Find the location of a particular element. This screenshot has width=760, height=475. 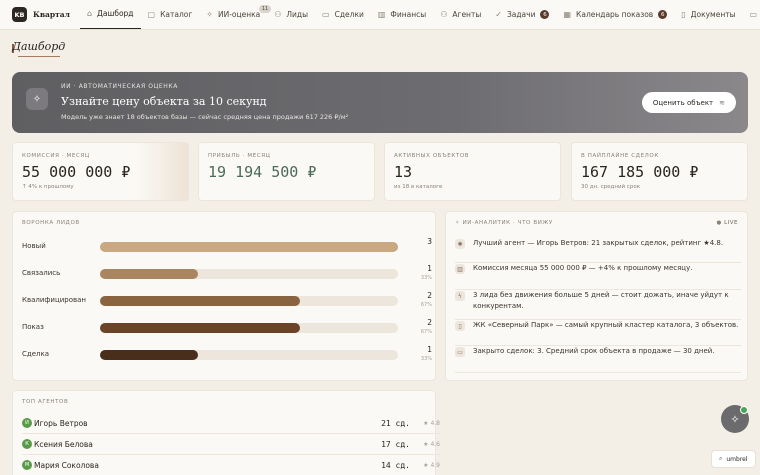

nav-item-label: Каталог is located at coordinates (176, 14).